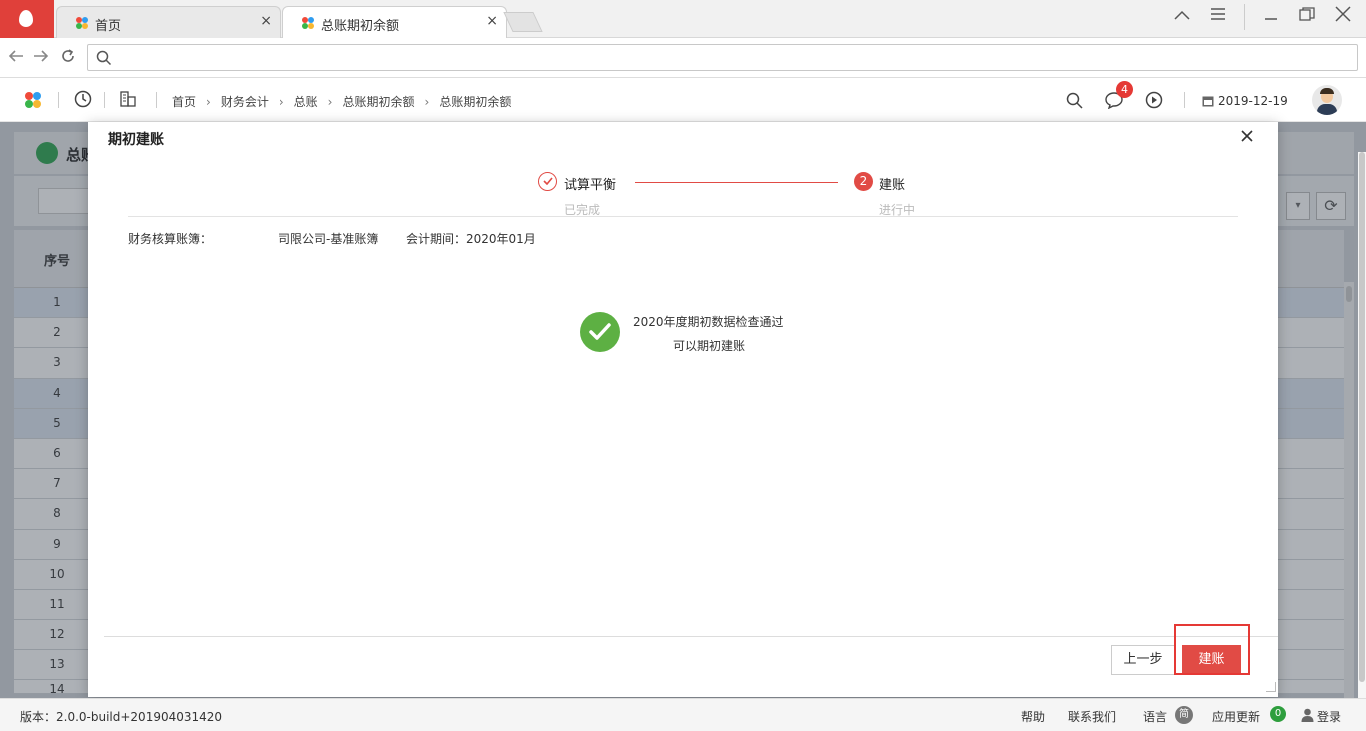  Describe the element at coordinates (1329, 716) in the screenshot. I see `login-link: 登录` at that location.